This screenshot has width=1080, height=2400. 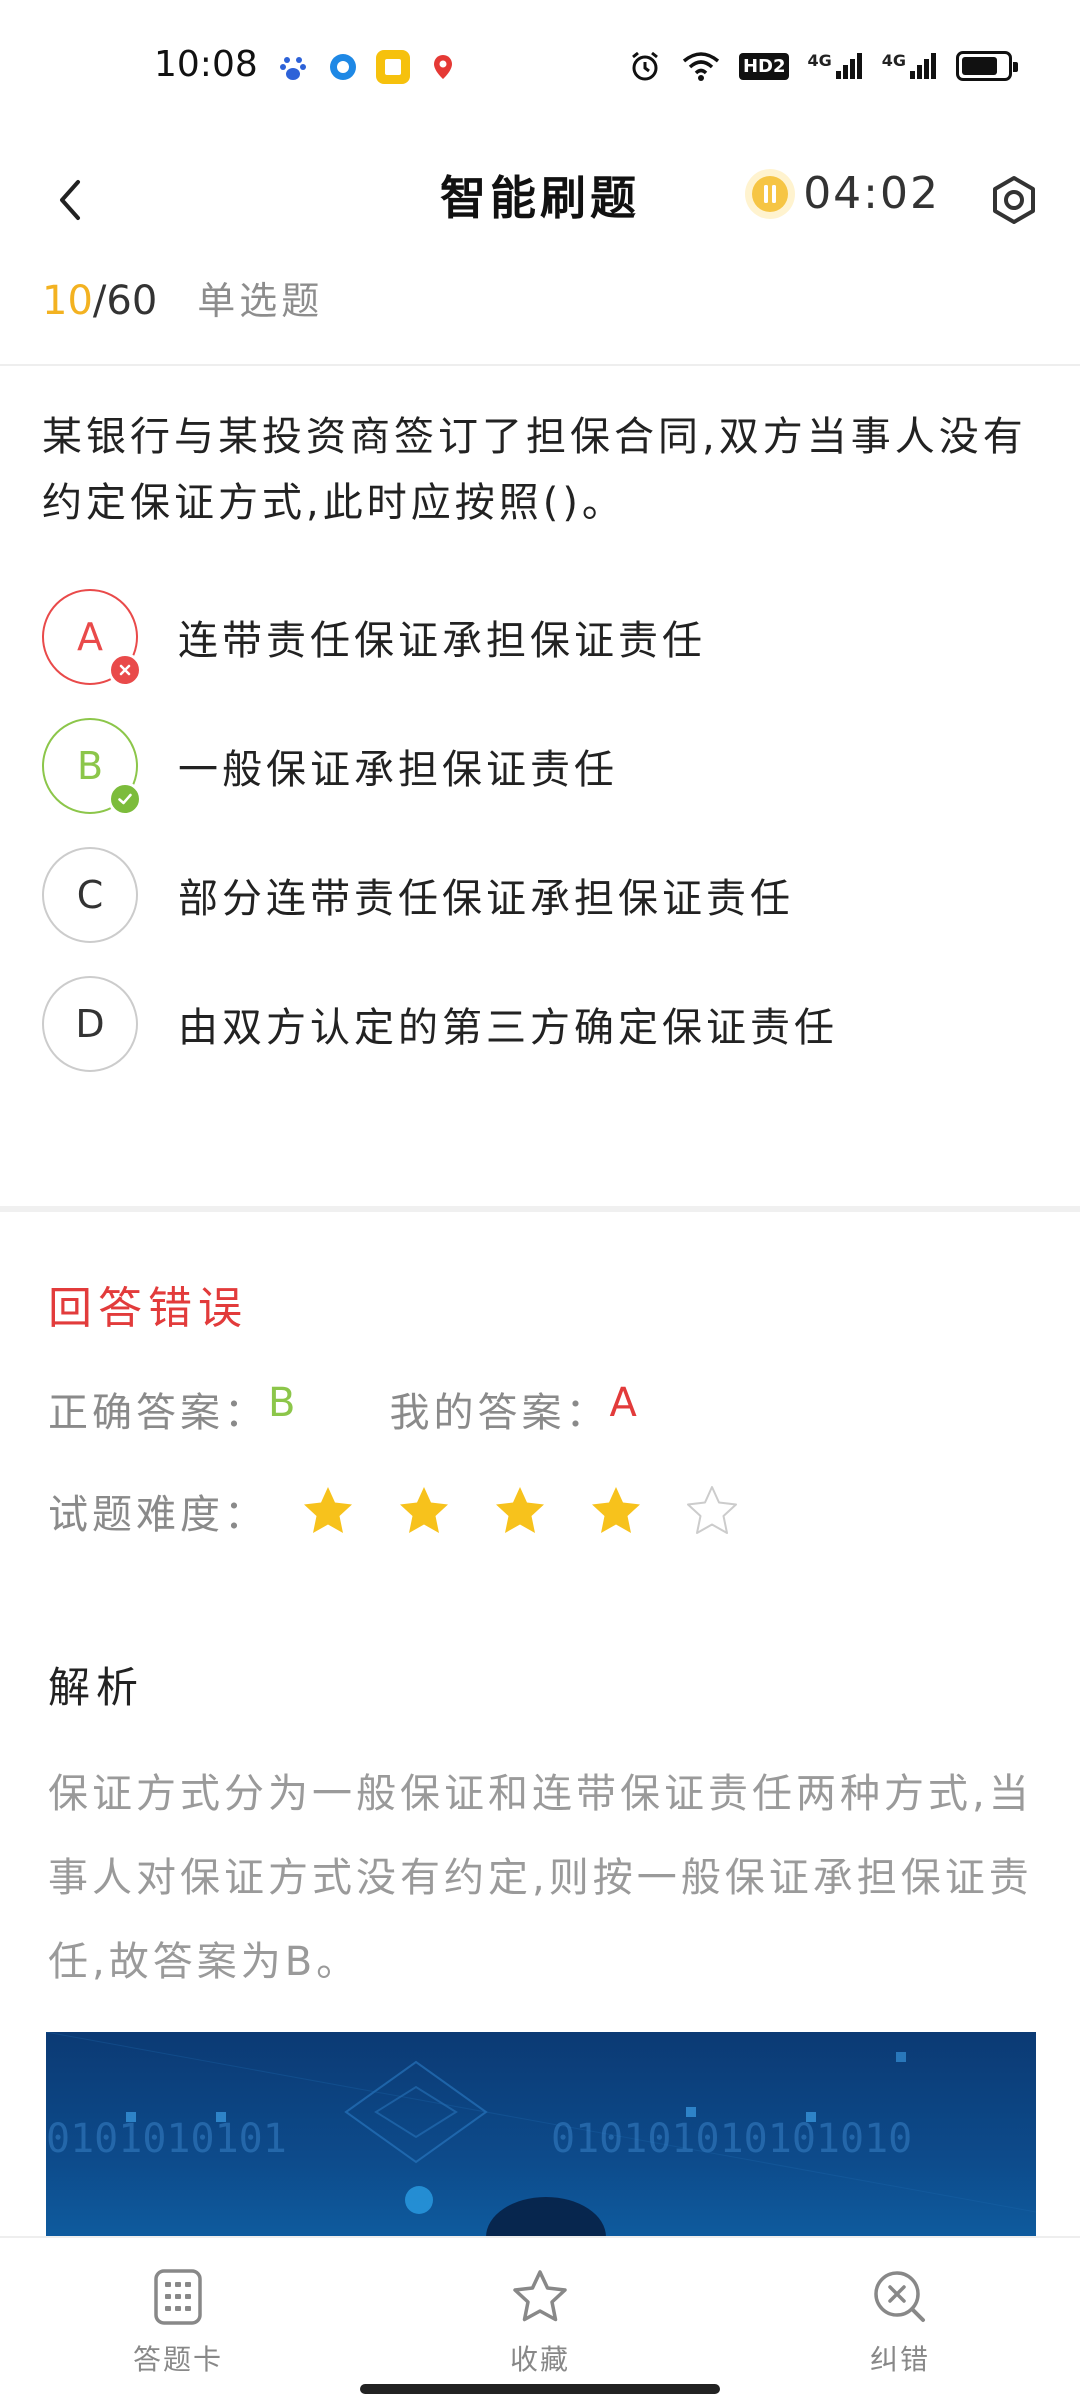 I want to click on star-outline-icon, so click(x=540, y=2296).